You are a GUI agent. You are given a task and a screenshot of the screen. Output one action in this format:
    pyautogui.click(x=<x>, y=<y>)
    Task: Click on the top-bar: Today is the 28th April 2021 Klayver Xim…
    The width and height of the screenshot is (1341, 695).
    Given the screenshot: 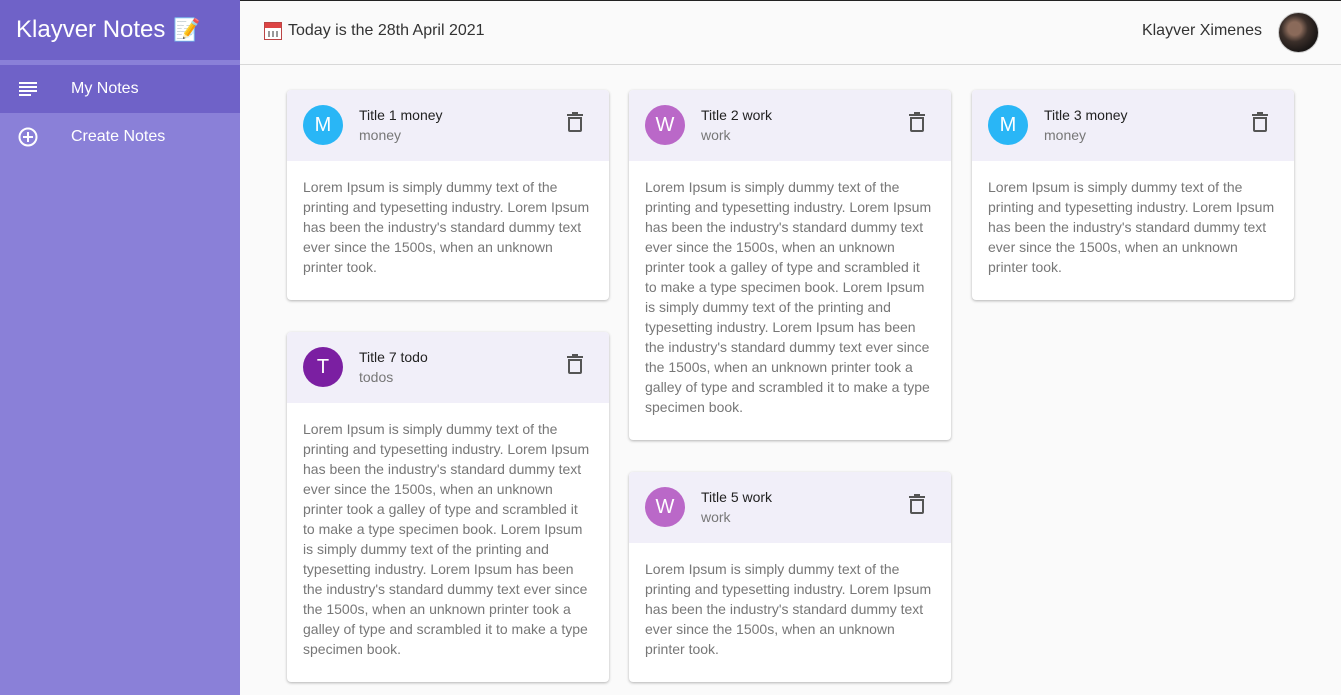 What is the action you would take?
    pyautogui.click(x=790, y=32)
    